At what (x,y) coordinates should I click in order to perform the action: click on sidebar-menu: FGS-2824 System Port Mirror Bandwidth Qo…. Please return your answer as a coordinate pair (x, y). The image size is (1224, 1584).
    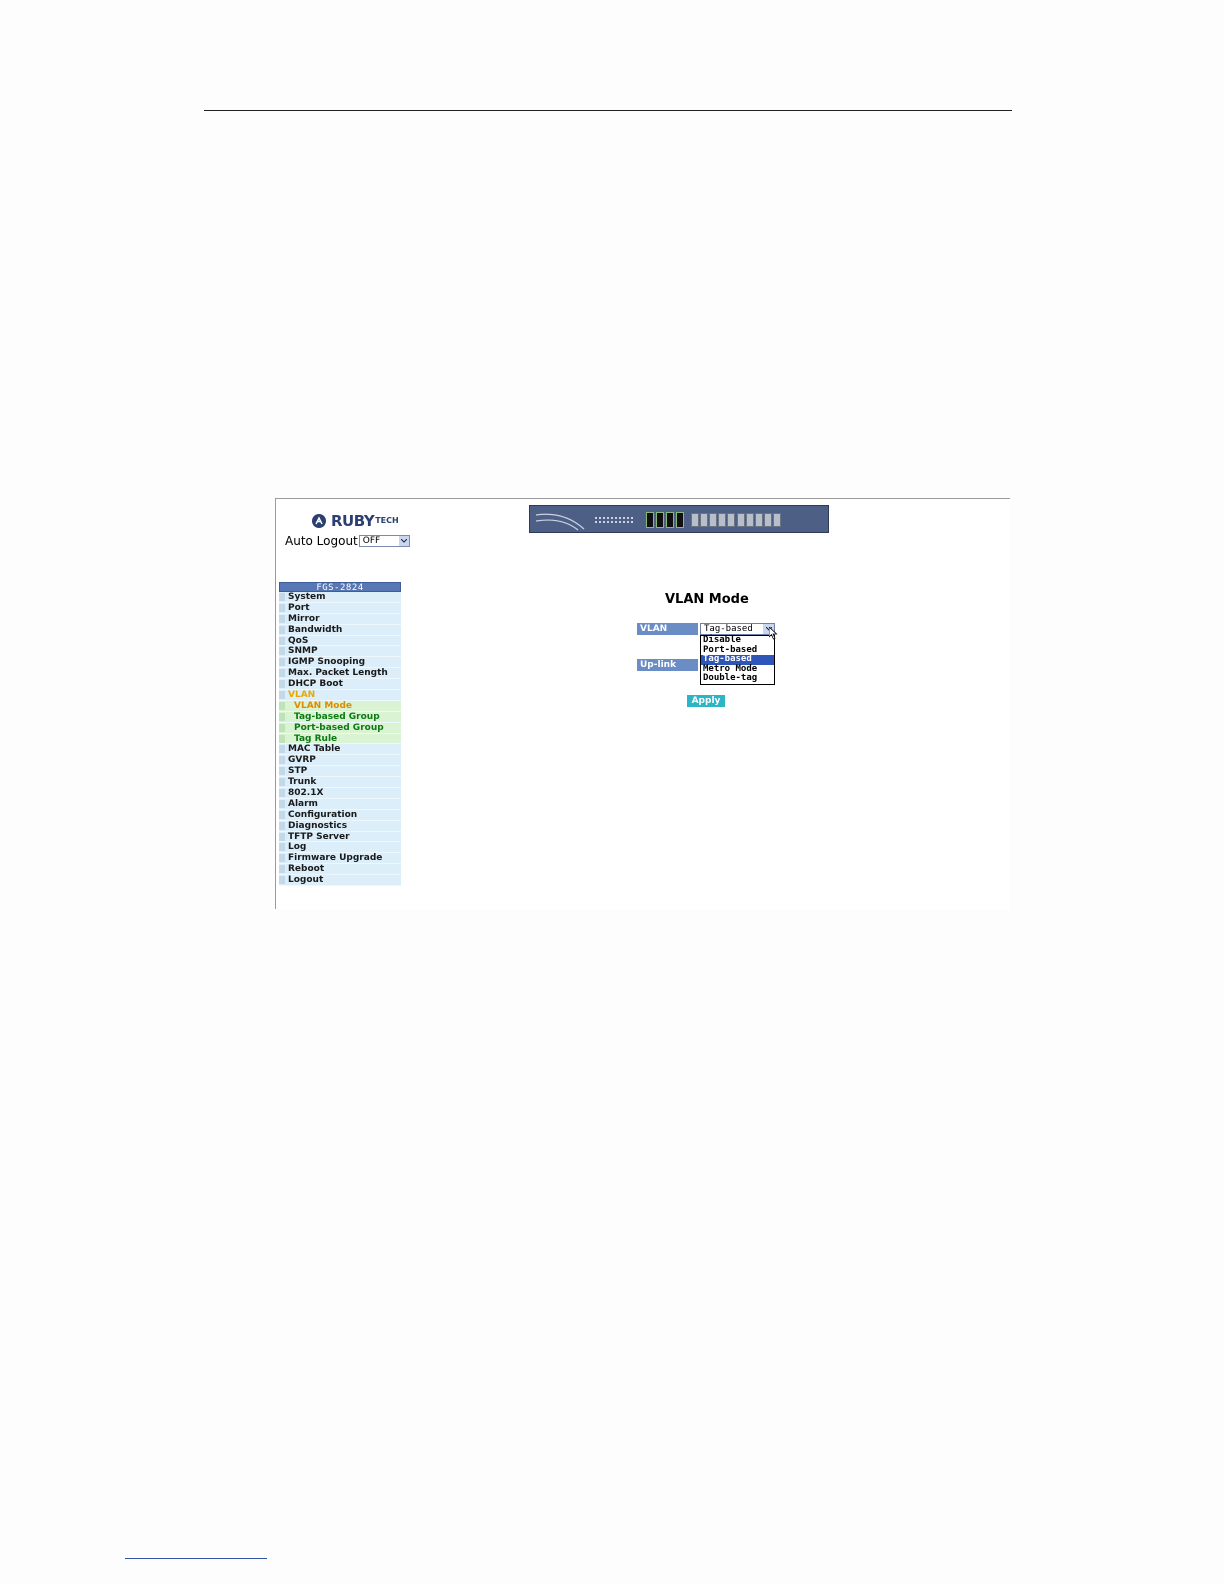
    Looking at the image, I should click on (340, 734).